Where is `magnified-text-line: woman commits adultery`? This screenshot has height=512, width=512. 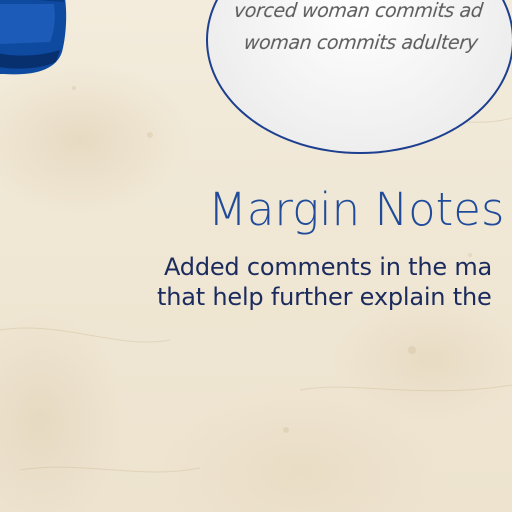
magnified-text-line: woman commits adultery is located at coordinates (360, 43).